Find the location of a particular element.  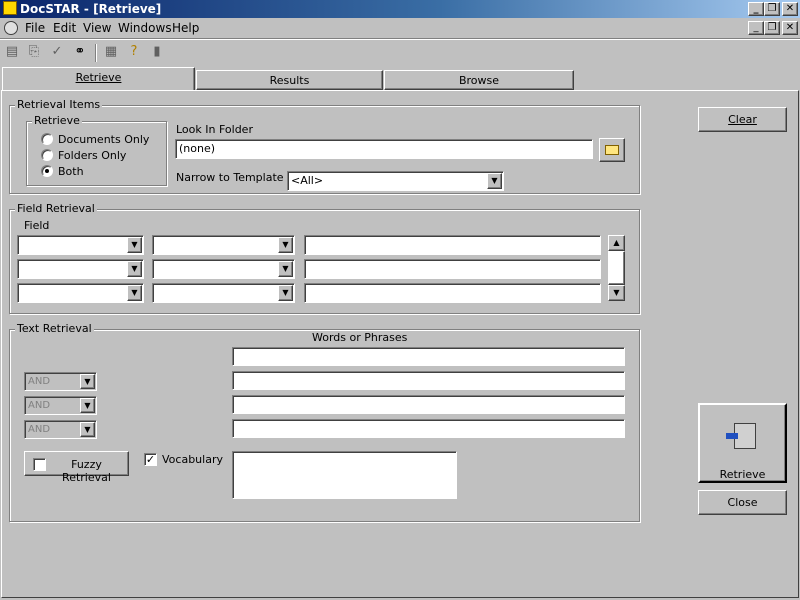

retrieval-items-legend: Retrieval Items is located at coordinates (59, 104).